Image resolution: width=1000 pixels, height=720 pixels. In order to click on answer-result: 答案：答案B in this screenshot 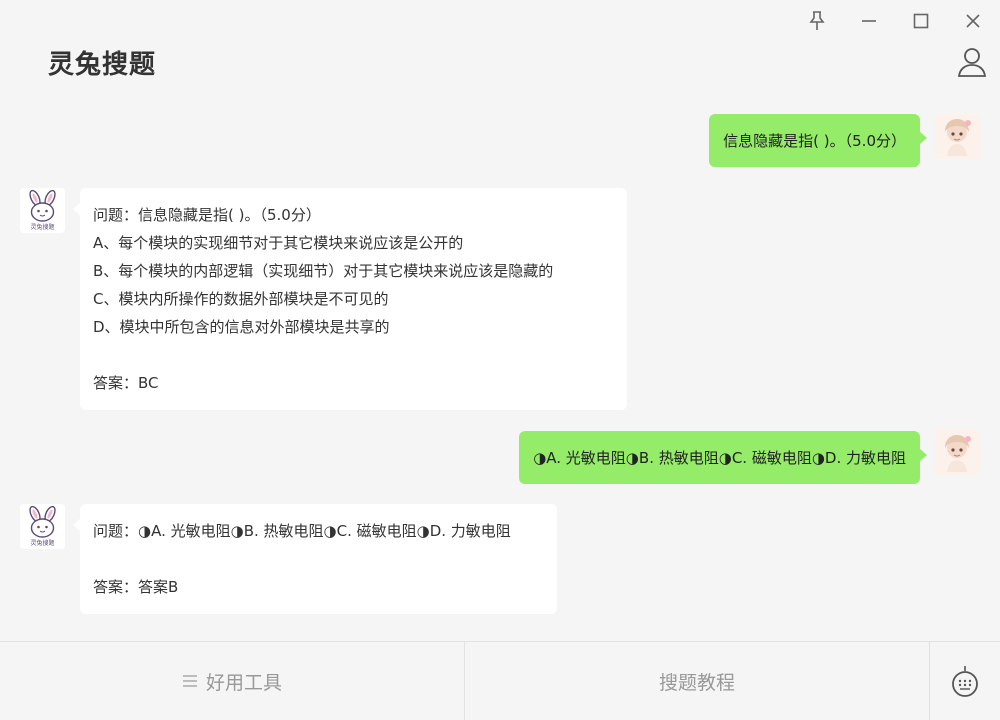, I will do `click(136, 587)`.